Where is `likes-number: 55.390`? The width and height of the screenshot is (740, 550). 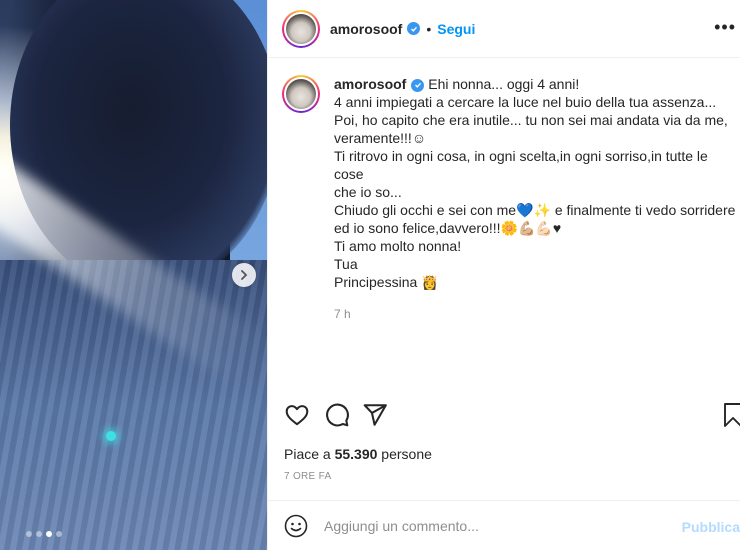
likes-number: 55.390 is located at coordinates (356, 454).